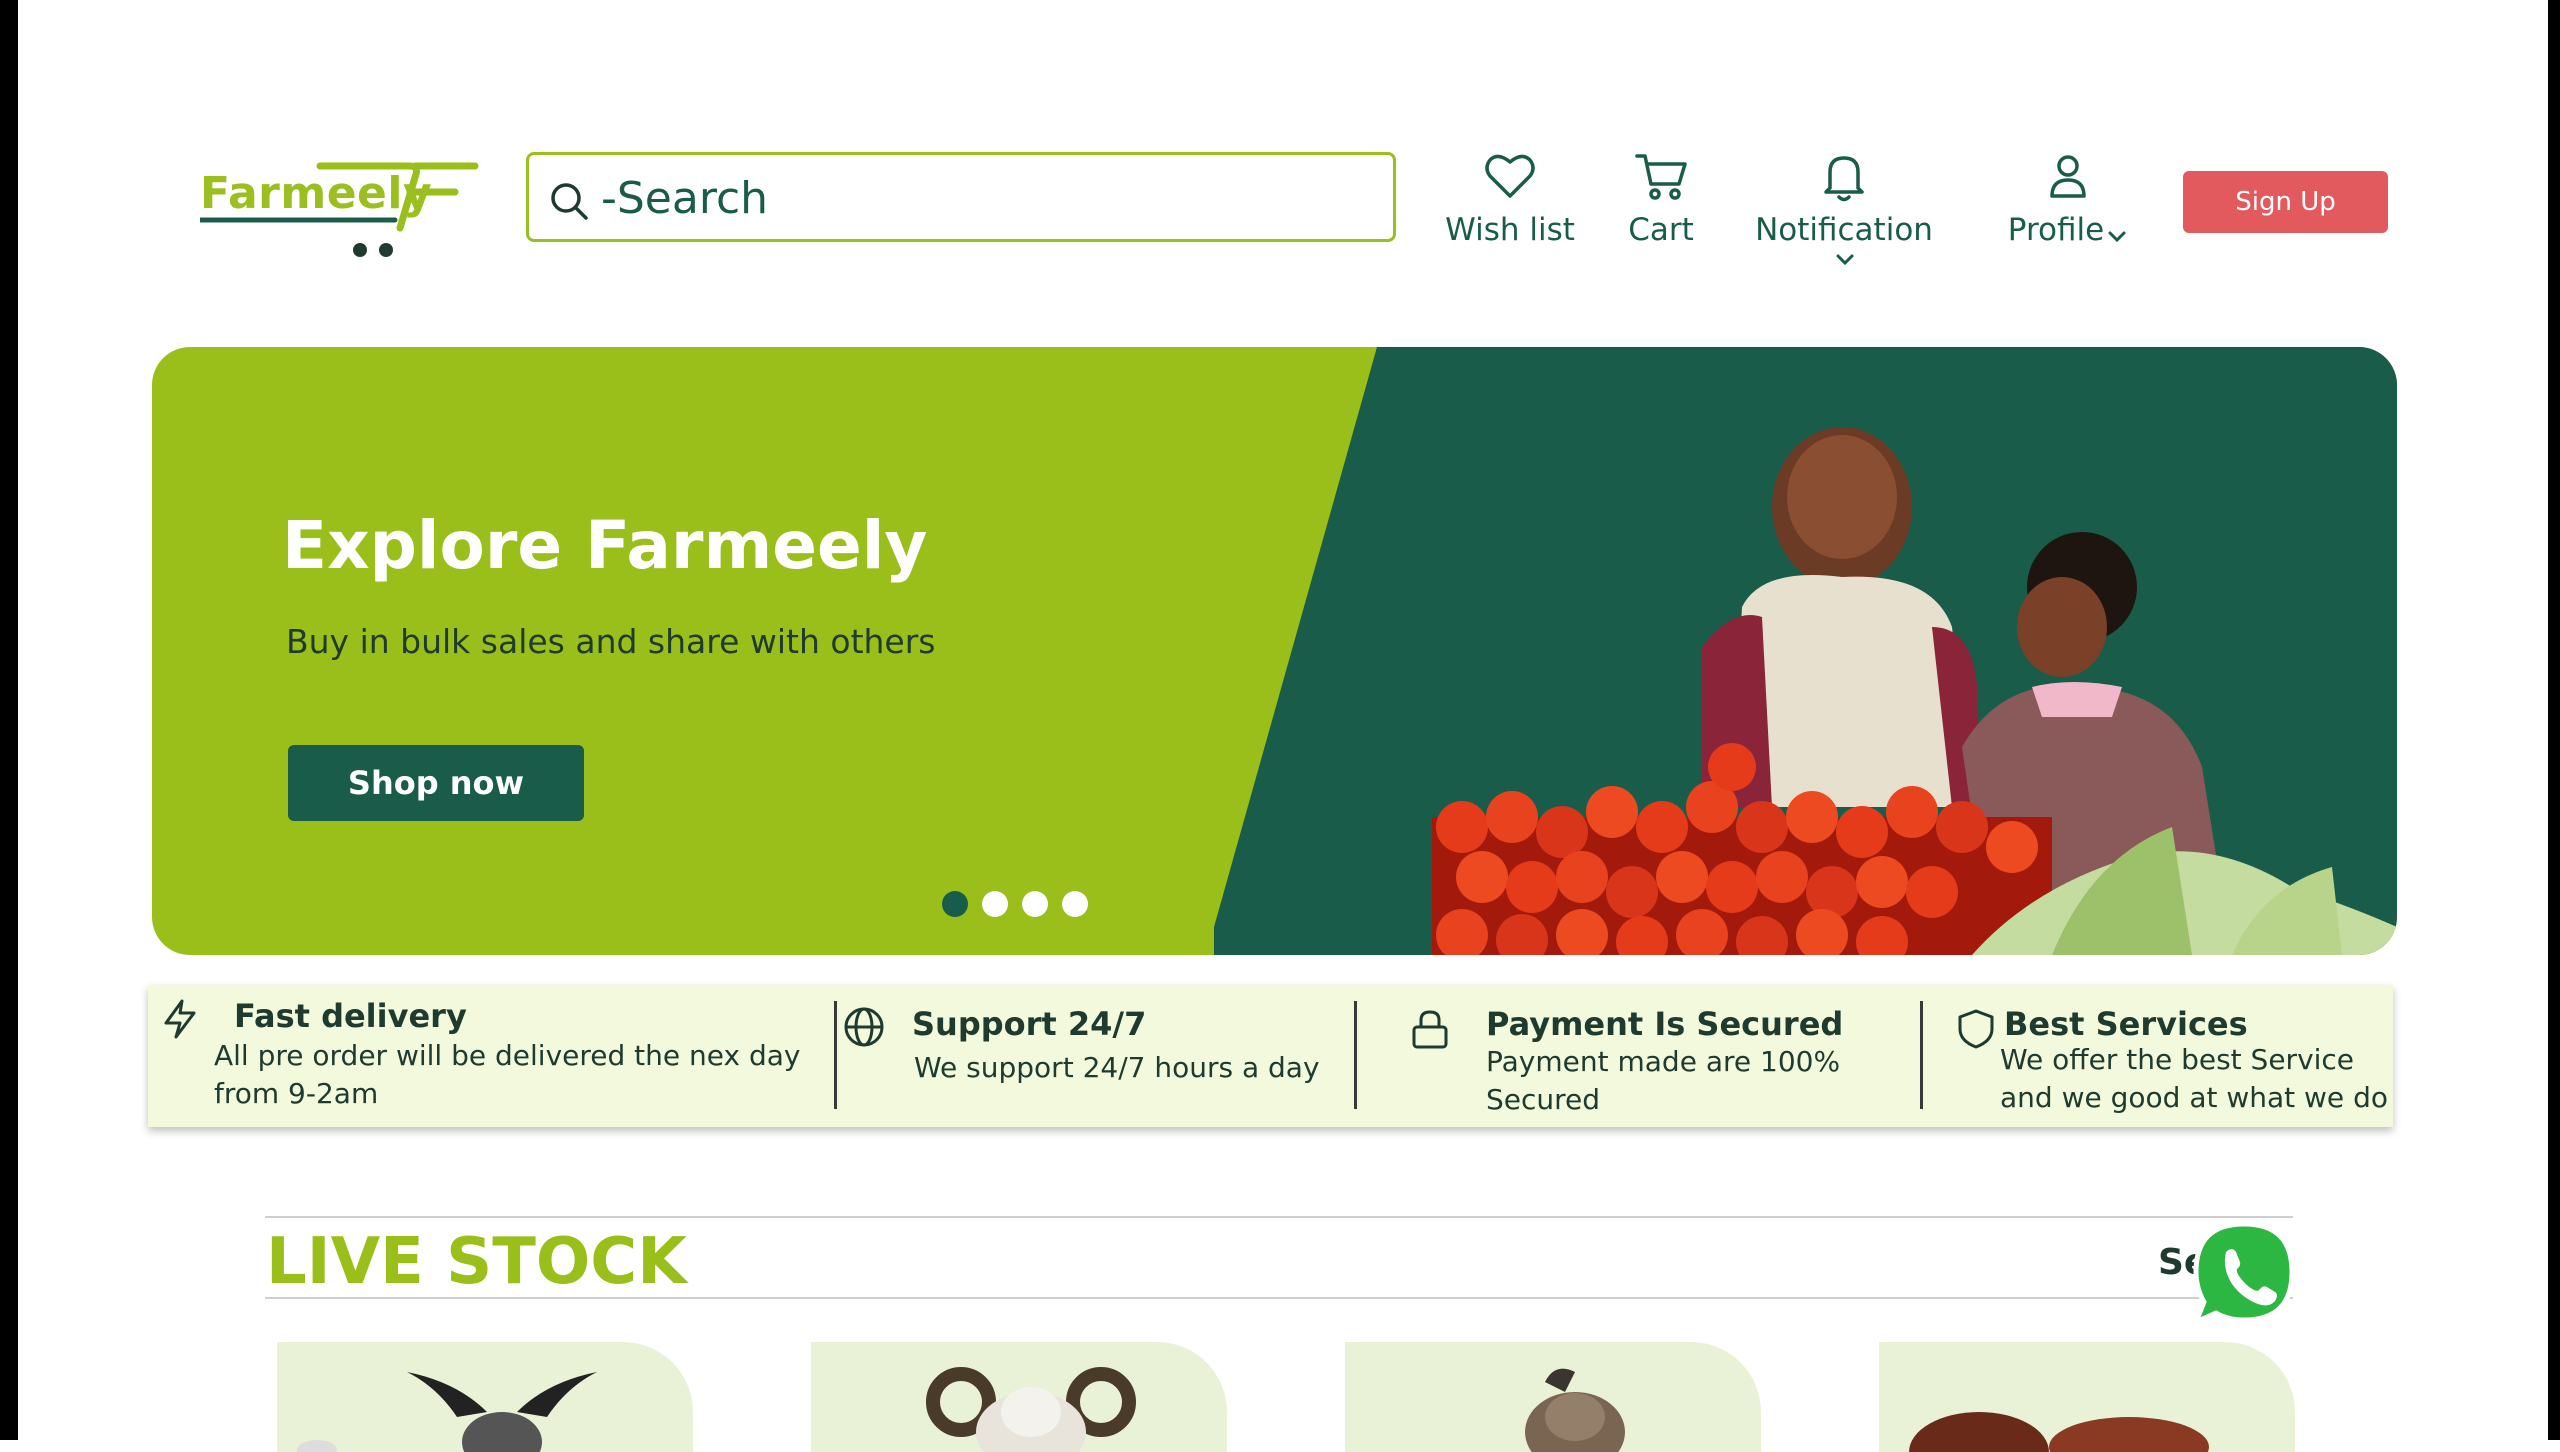  I want to click on whatsapp-icon, so click(2244, 1274).